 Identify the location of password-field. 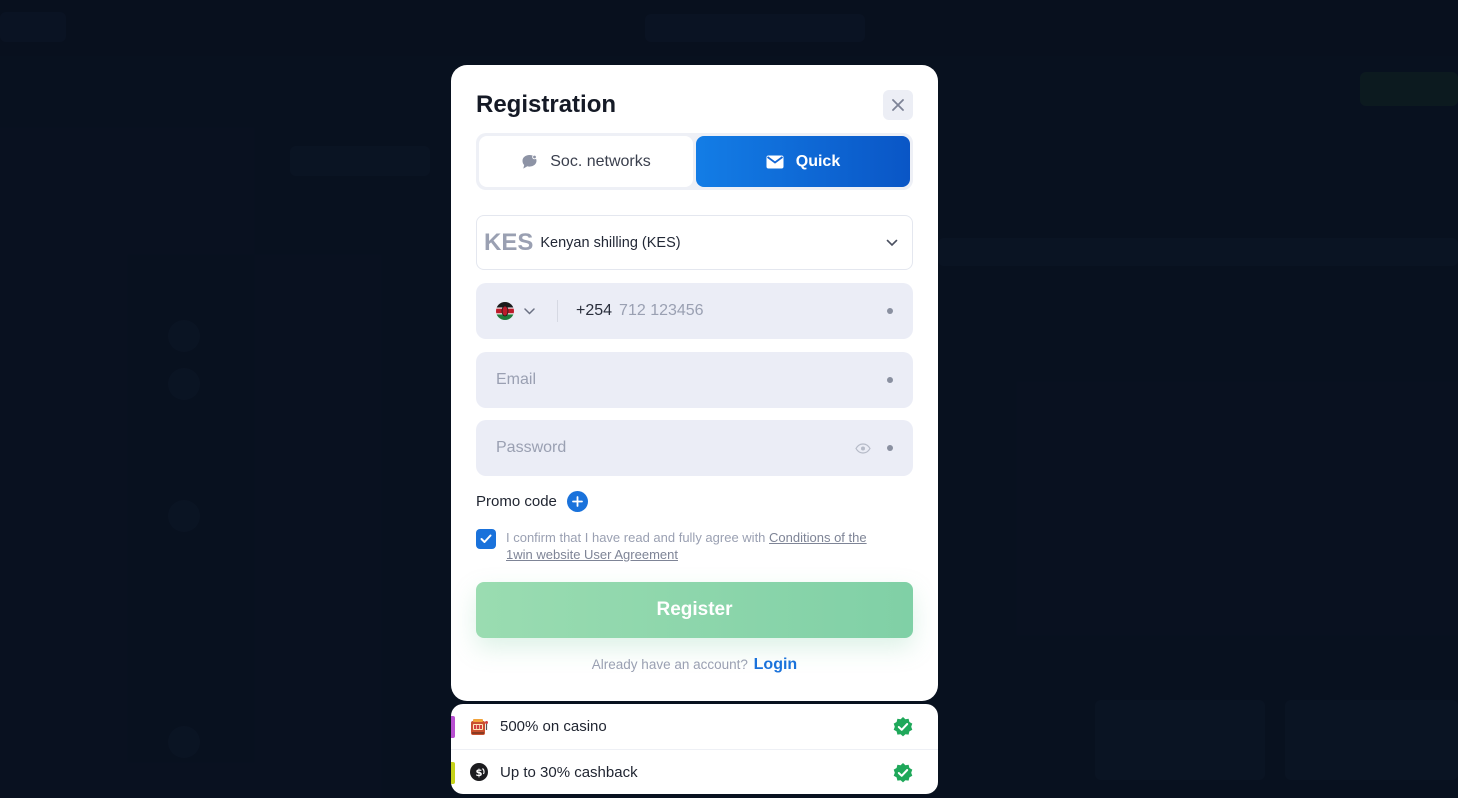
(694, 448).